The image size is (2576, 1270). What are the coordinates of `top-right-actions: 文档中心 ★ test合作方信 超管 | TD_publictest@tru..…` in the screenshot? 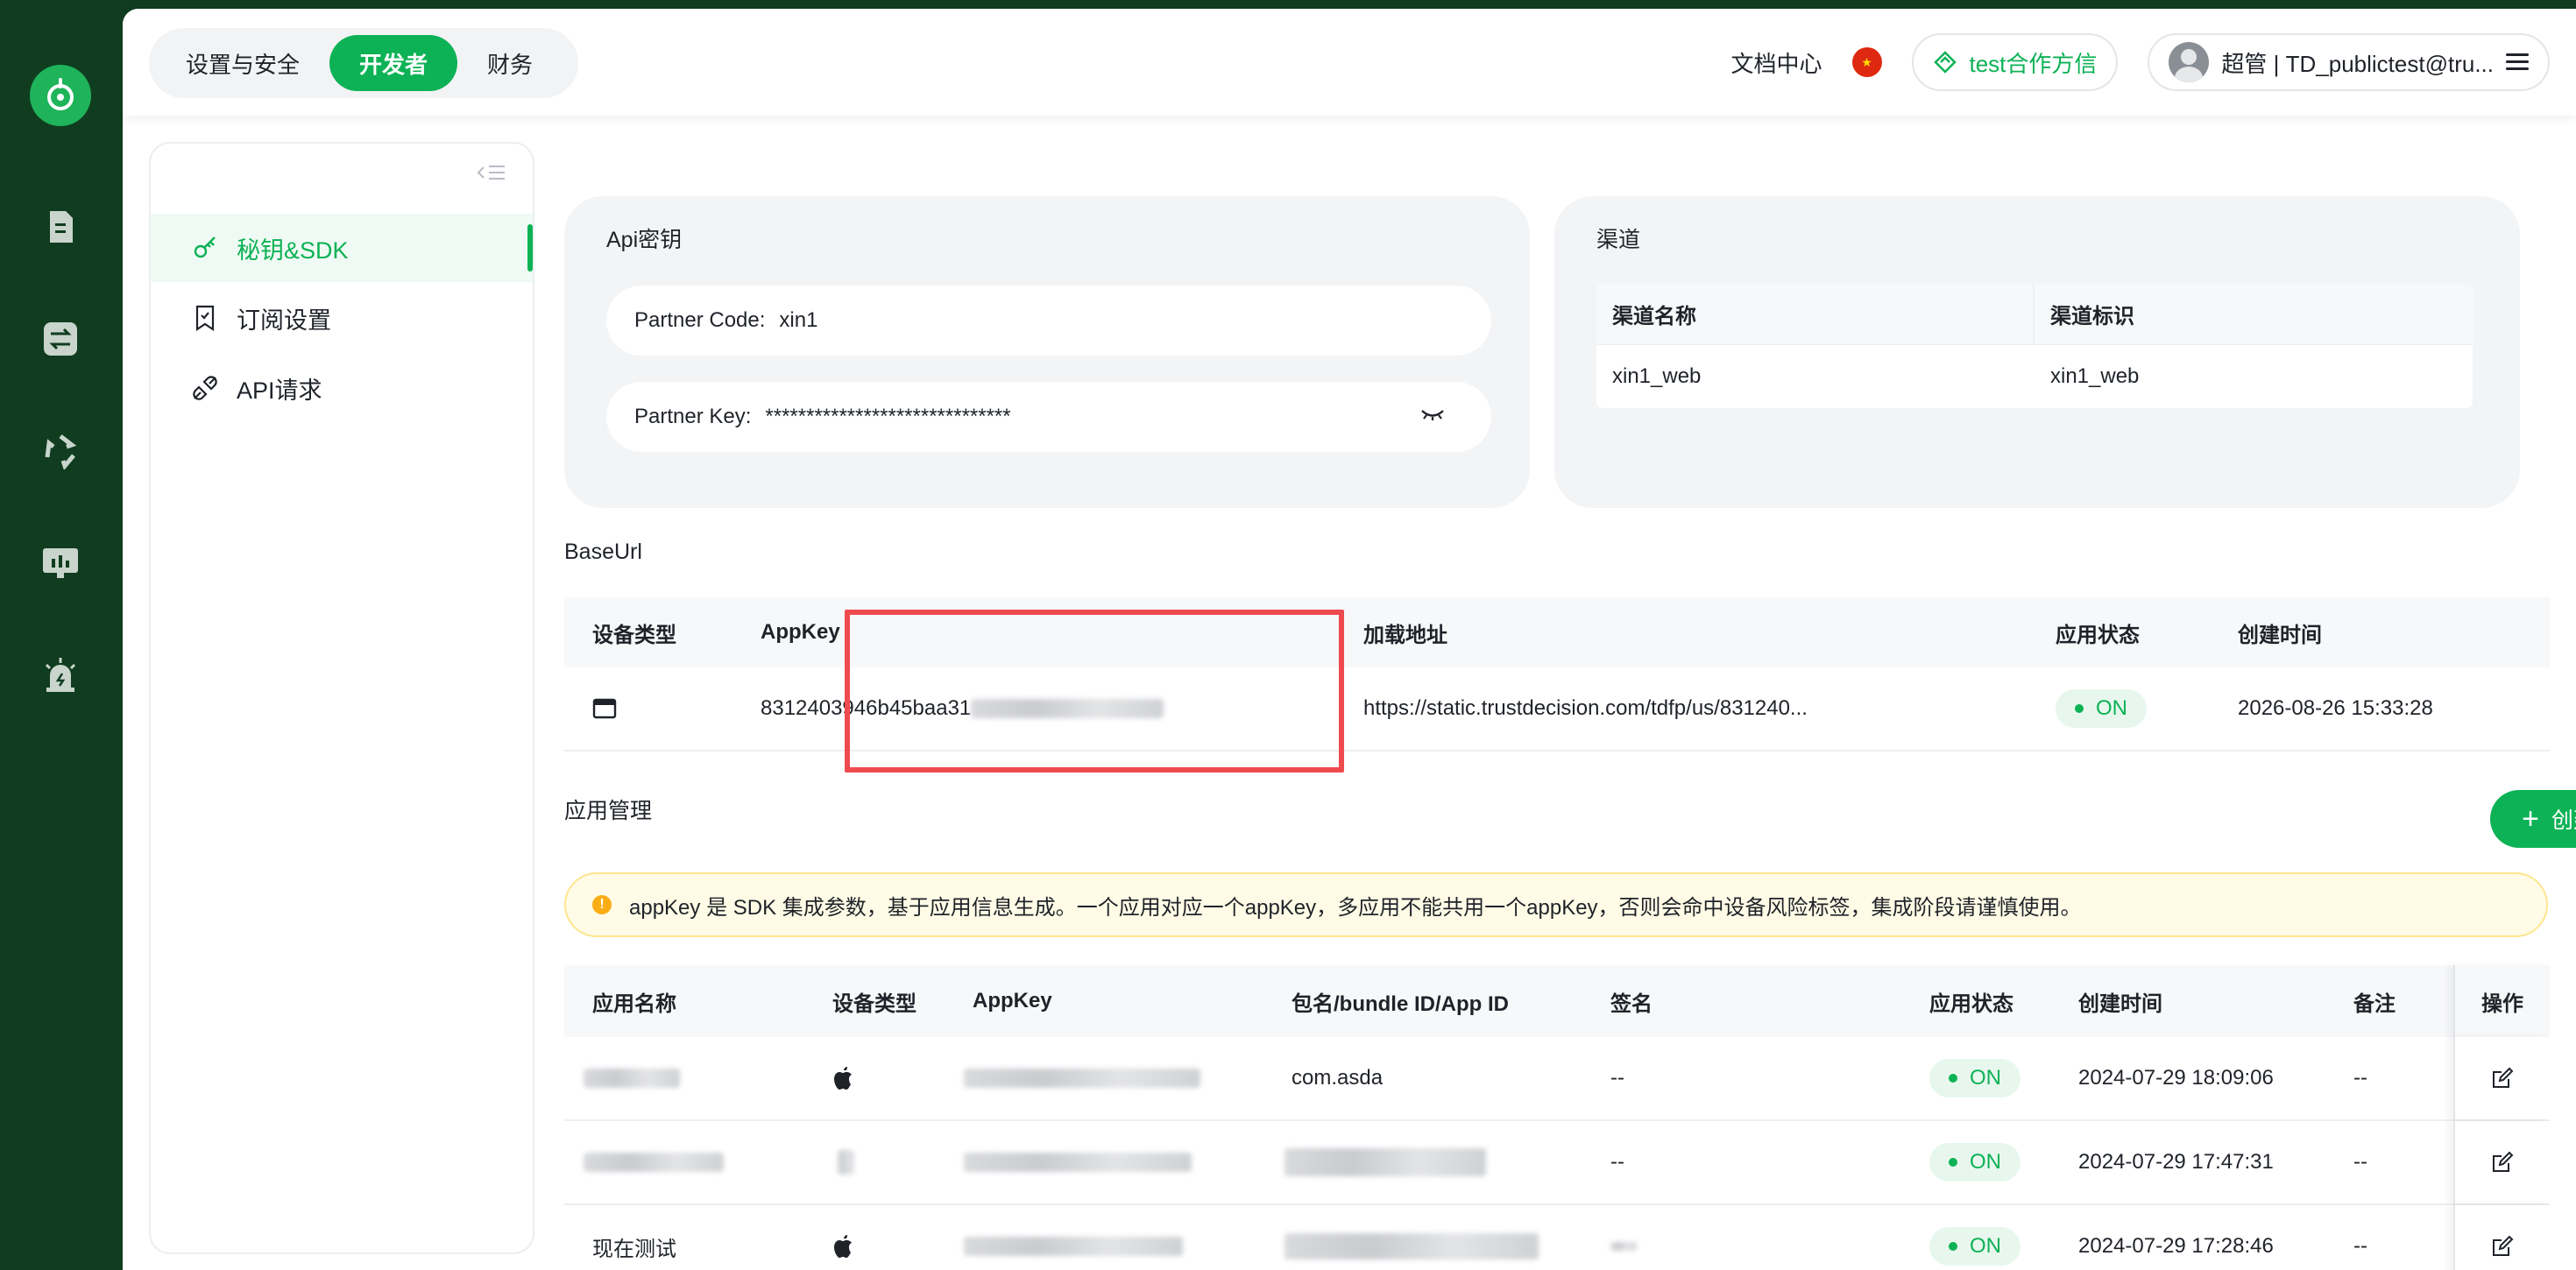 It's located at (2140, 62).